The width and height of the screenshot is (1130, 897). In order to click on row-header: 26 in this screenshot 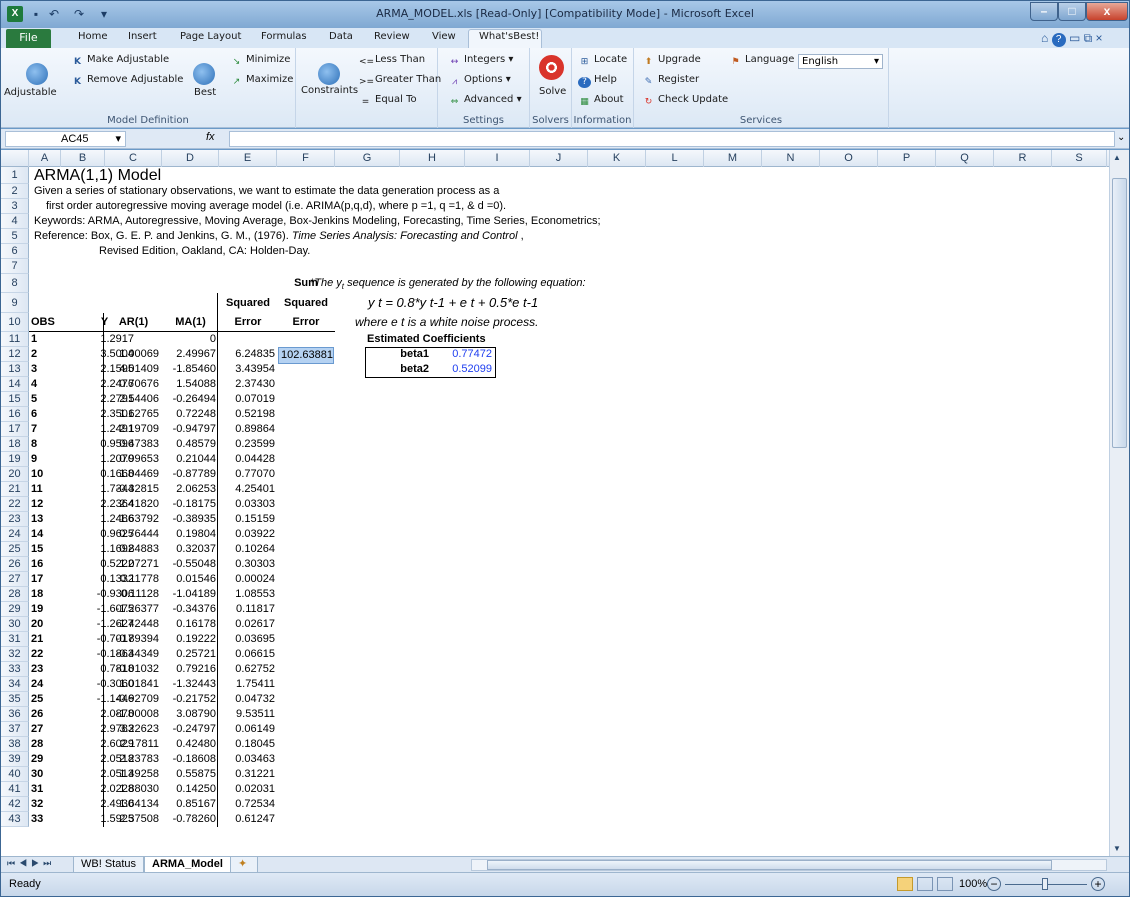, I will do `click(15, 564)`.